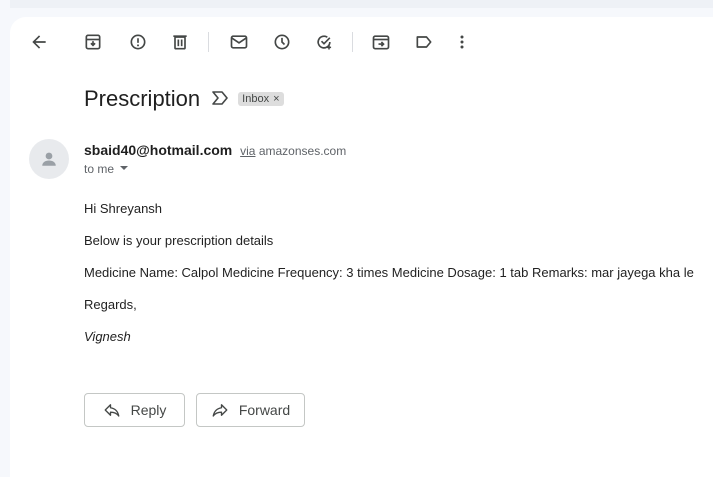 This screenshot has height=477, width=713. I want to click on labels-button, so click(424, 42).